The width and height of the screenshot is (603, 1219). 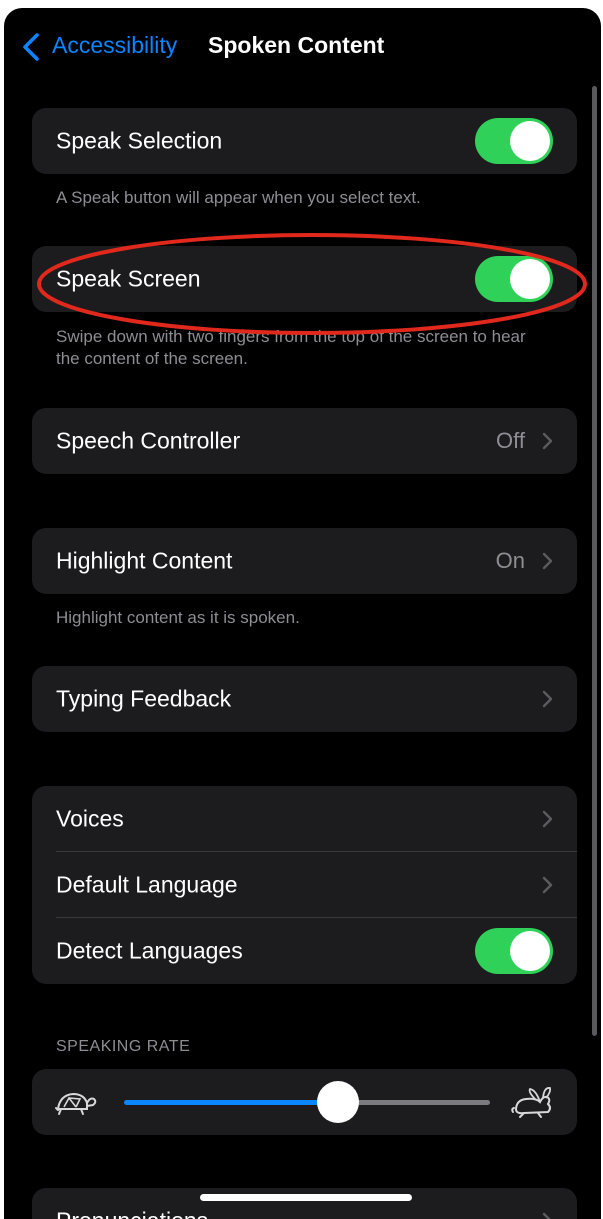 I want to click on speak-selection-label: Speak Selection, so click(x=139, y=140).